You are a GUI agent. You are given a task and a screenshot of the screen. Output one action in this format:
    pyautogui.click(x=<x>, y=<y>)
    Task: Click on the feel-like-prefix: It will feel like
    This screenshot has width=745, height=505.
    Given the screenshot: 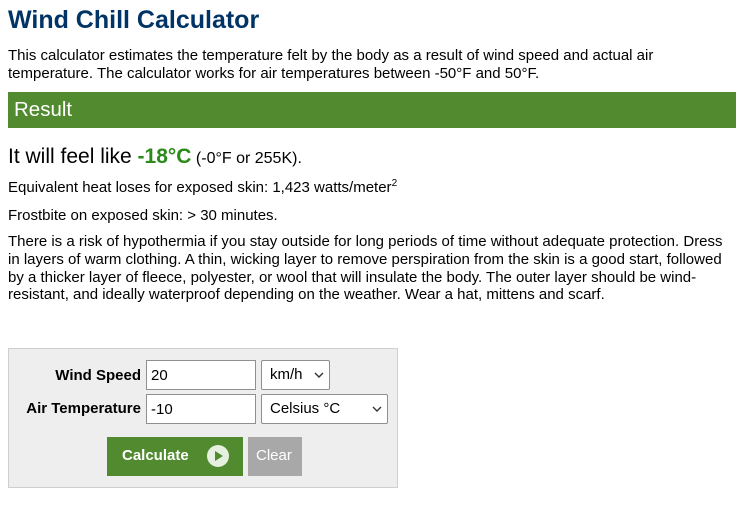 What is the action you would take?
    pyautogui.click(x=73, y=156)
    